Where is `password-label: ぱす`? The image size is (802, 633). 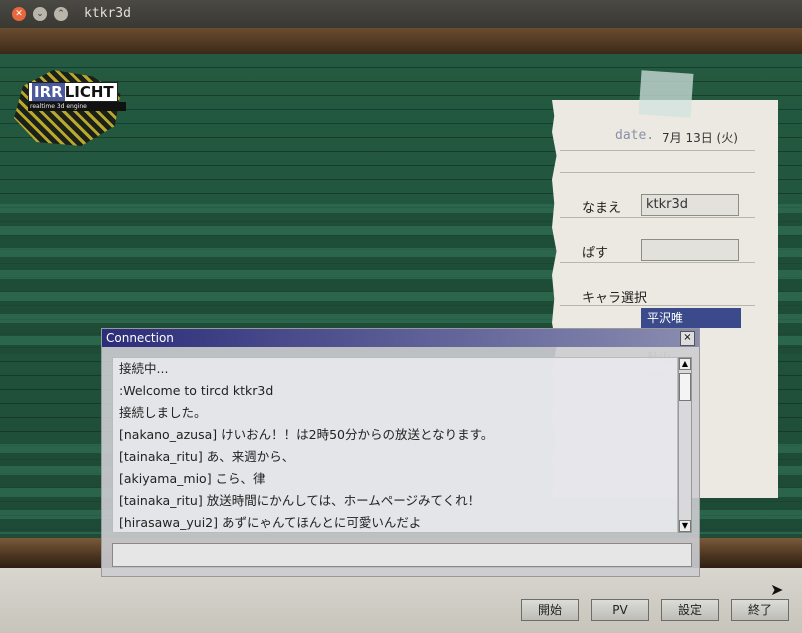 password-label: ぱす is located at coordinates (595, 253).